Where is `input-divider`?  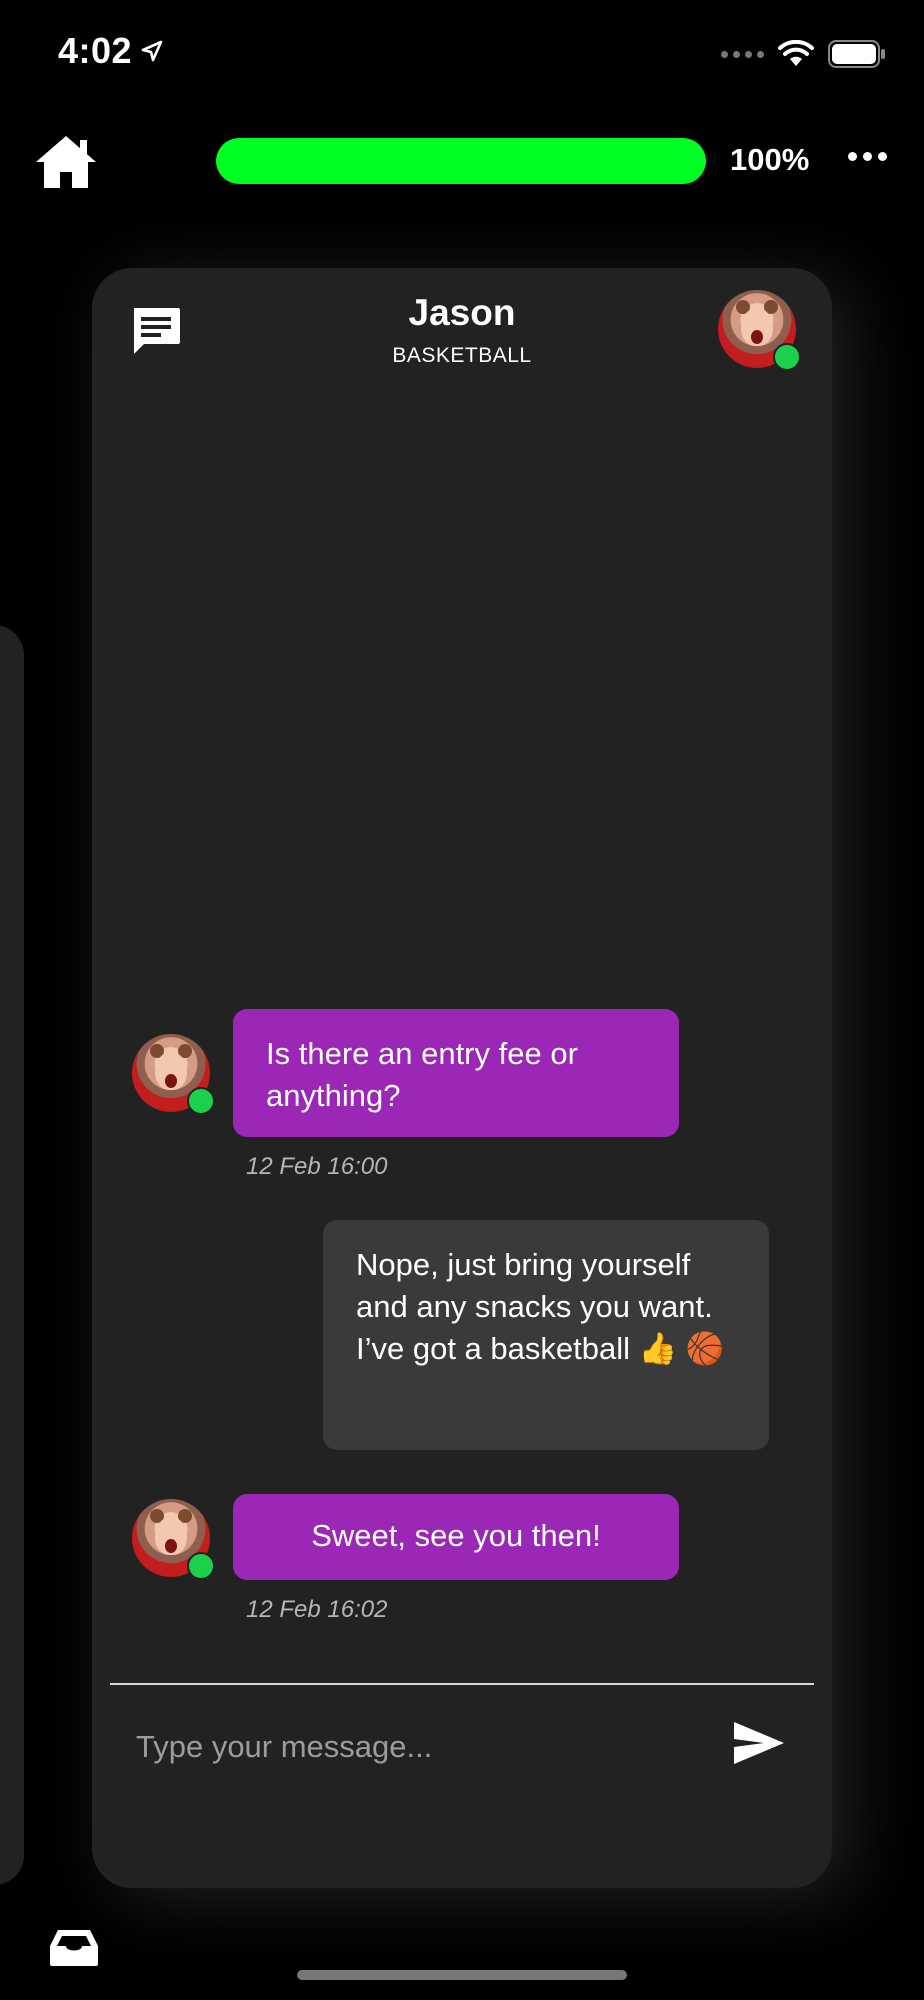 input-divider is located at coordinates (462, 1684).